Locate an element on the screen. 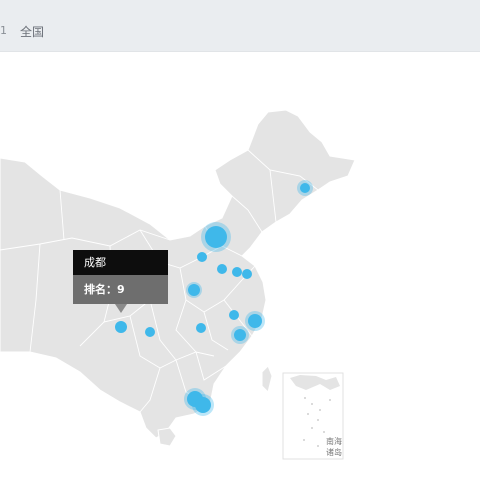 The width and height of the screenshot is (480, 480). inset-label-line2: 诸岛 is located at coordinates (334, 452).